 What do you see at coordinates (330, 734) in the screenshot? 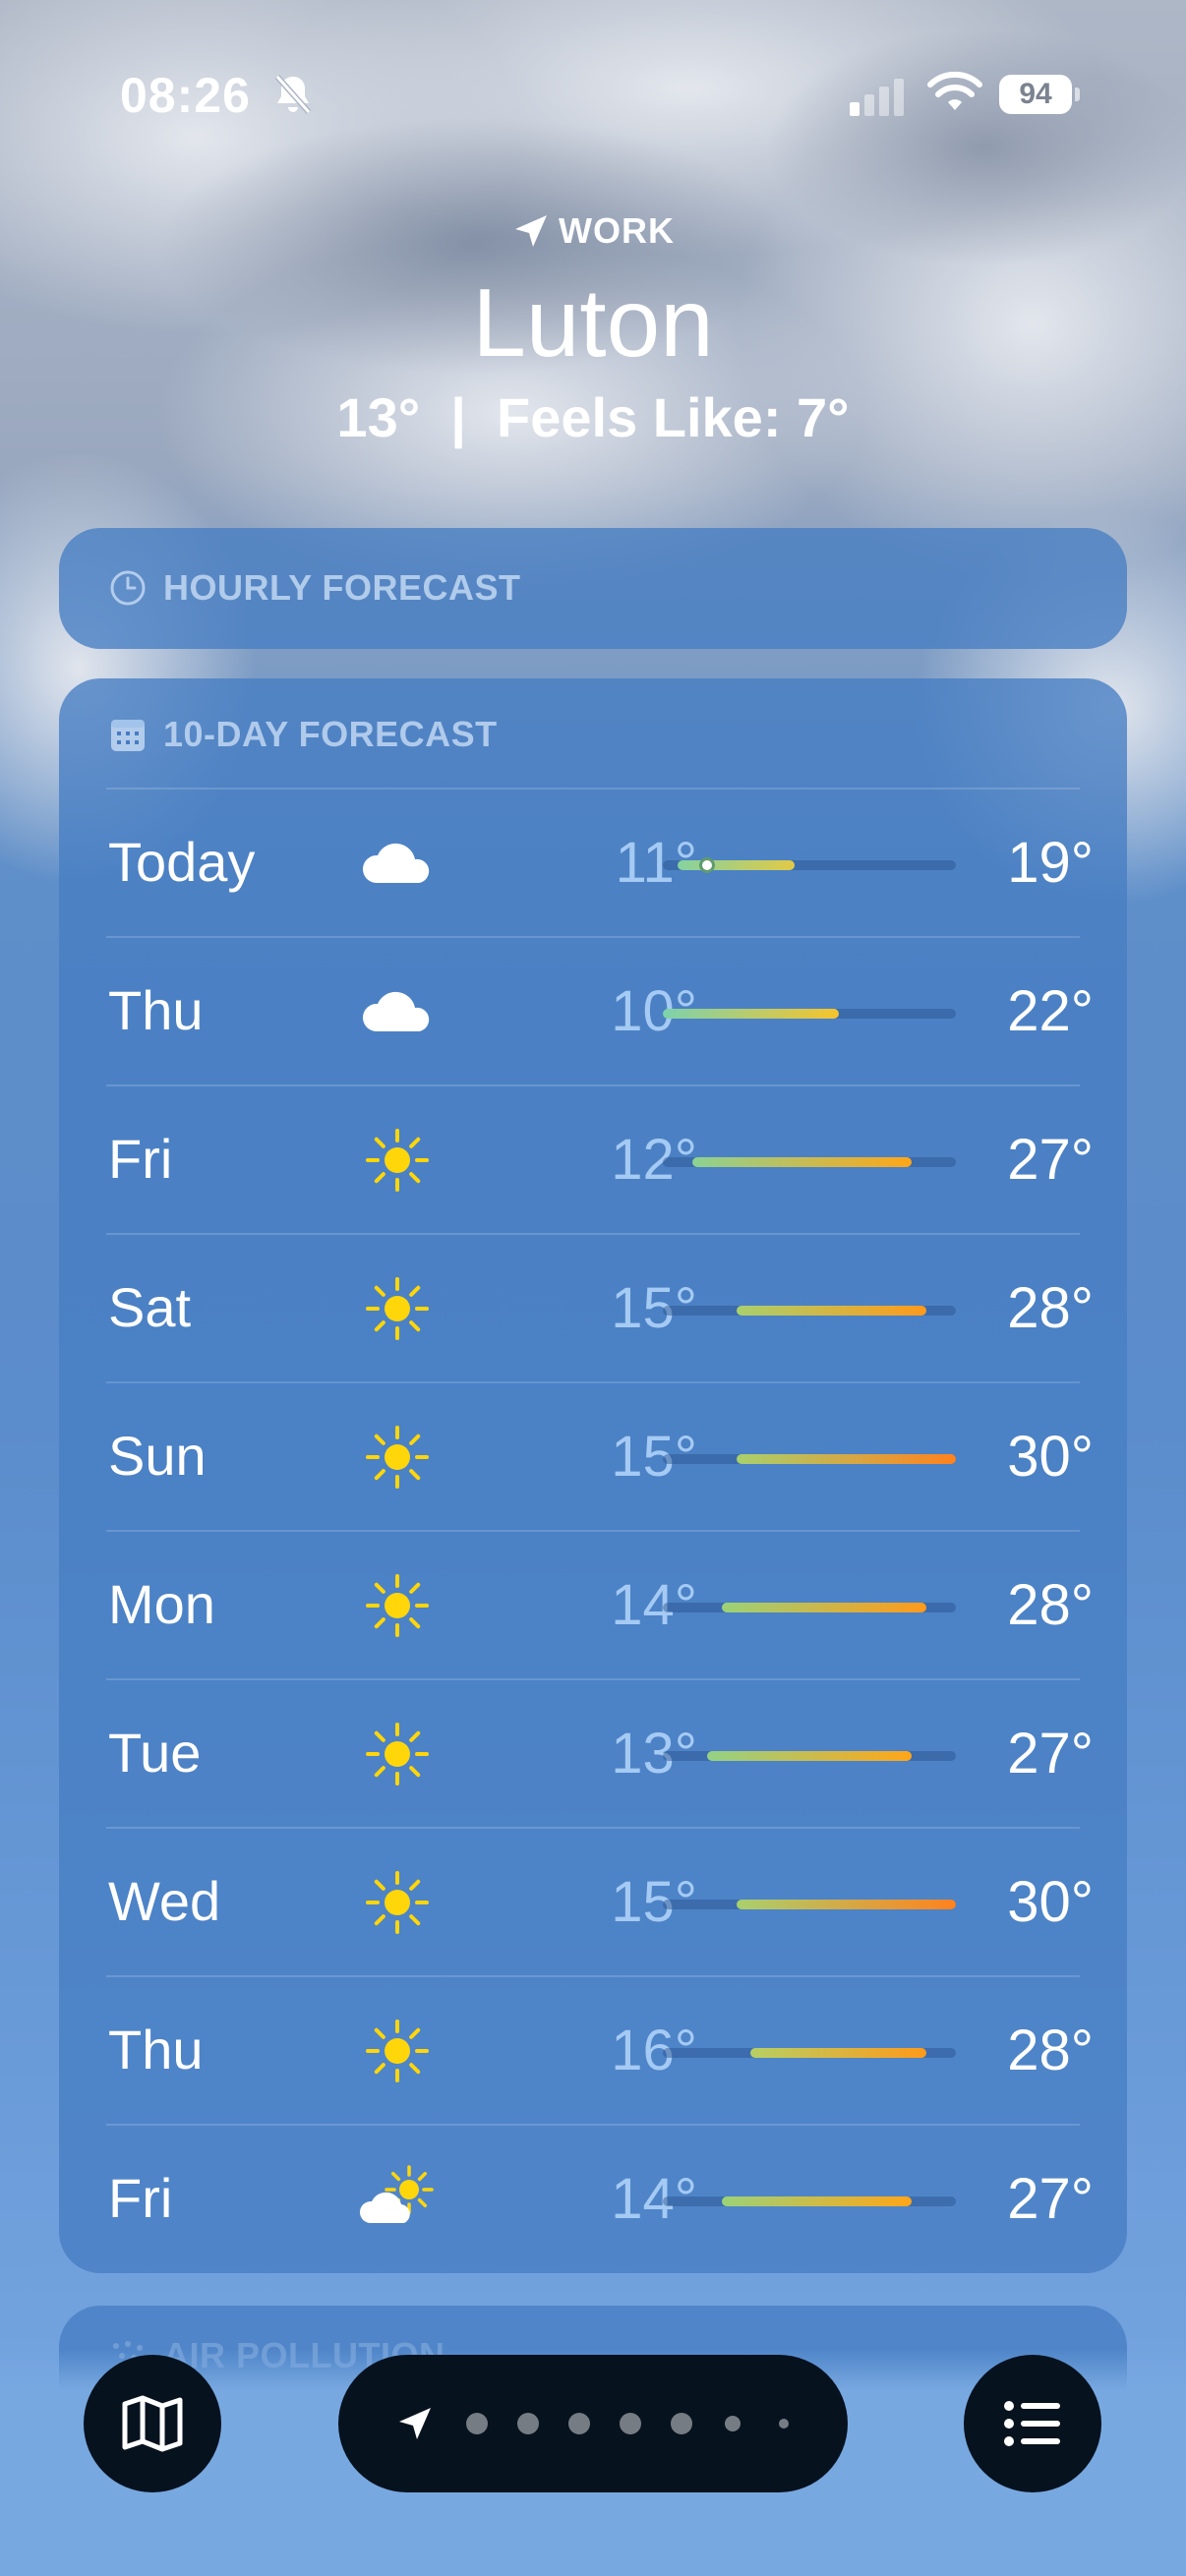
I see `ten-day-forecast-label: 10-DAY FORECAST` at bounding box center [330, 734].